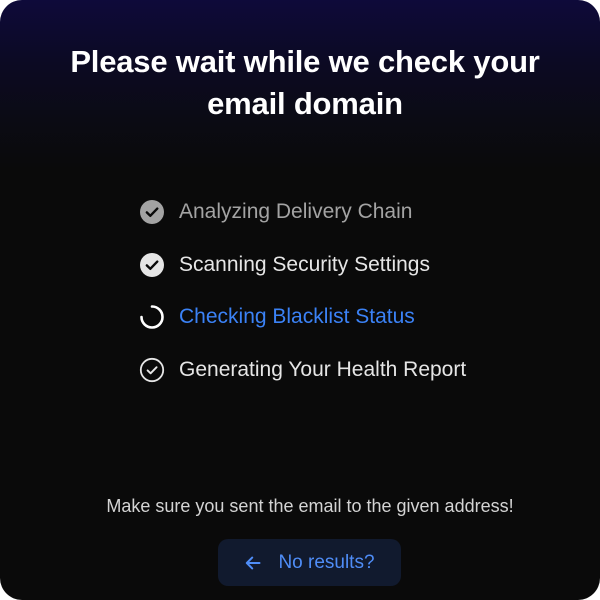  I want to click on step-label: Checking Blacklist Status, so click(297, 317).